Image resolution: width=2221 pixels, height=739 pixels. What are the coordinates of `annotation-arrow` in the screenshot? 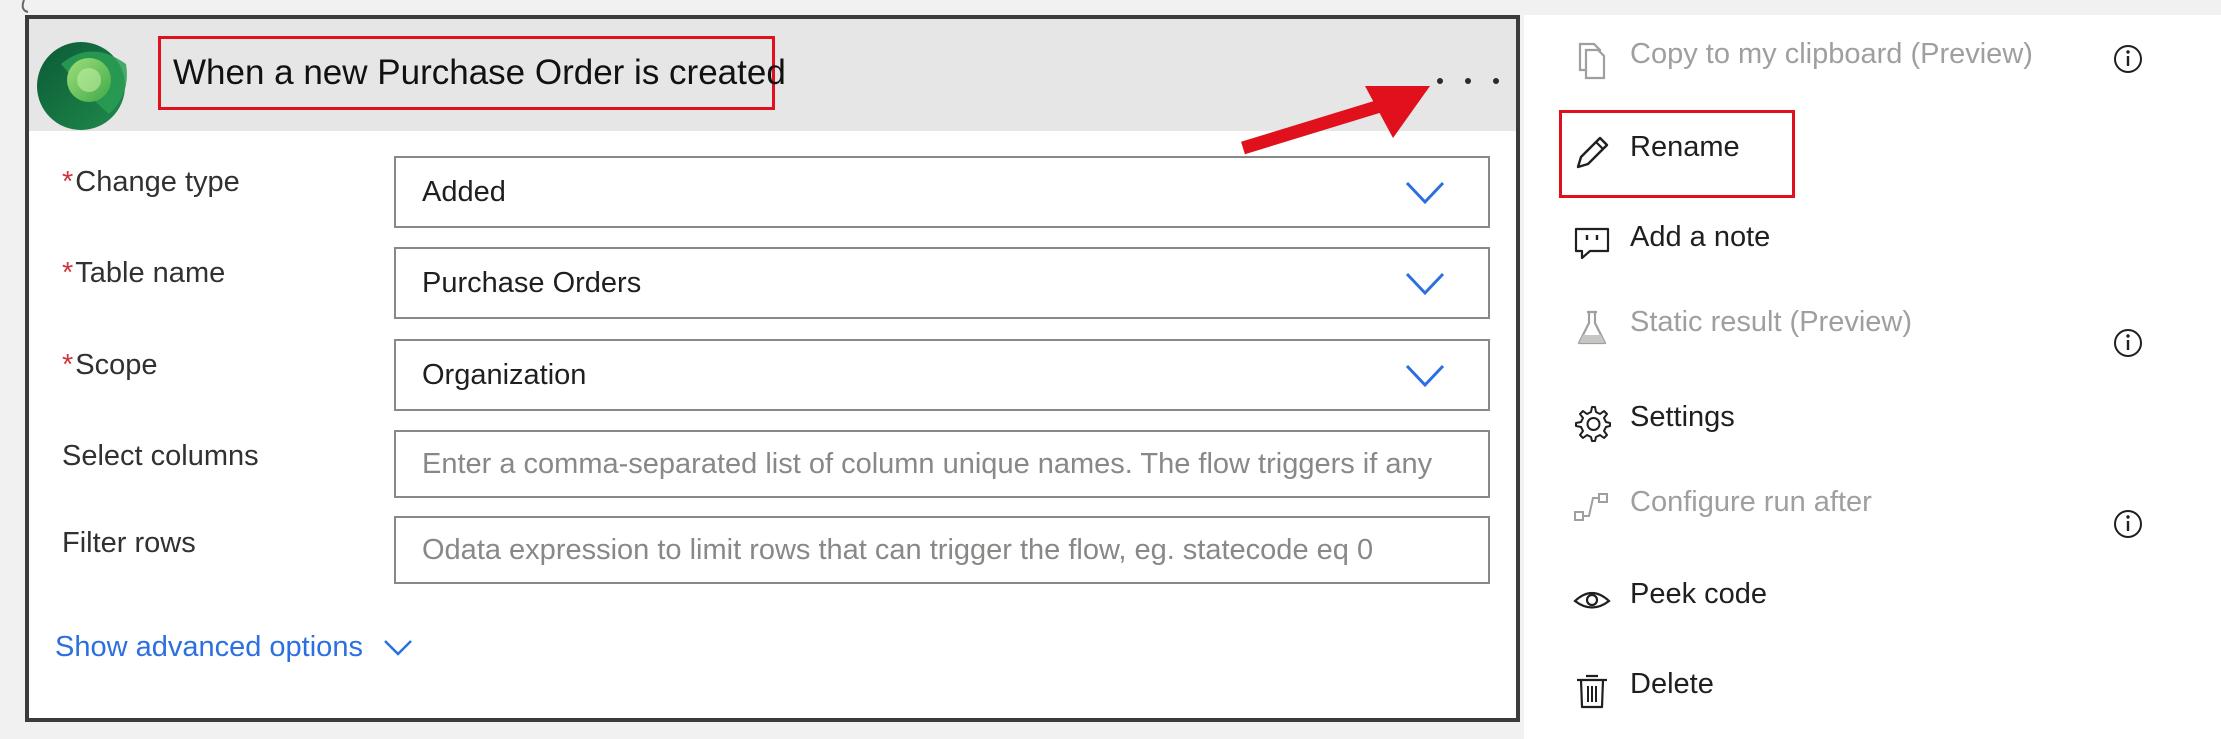 It's located at (1335, 120).